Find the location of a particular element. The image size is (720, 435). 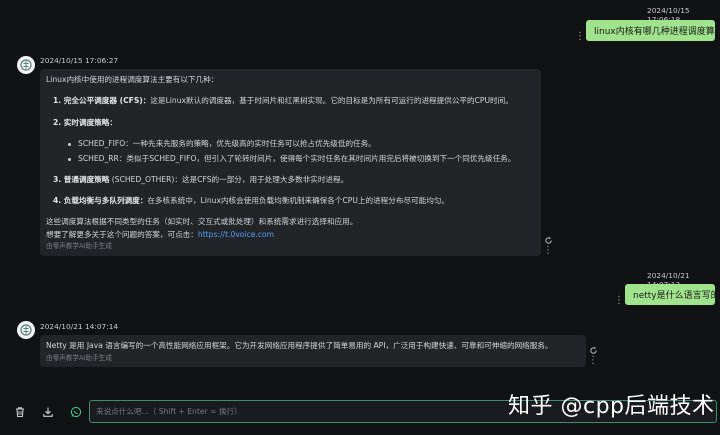

answer-intro: Linux内核中使用的进程调度算法主要有以下几种： is located at coordinates (132, 79).